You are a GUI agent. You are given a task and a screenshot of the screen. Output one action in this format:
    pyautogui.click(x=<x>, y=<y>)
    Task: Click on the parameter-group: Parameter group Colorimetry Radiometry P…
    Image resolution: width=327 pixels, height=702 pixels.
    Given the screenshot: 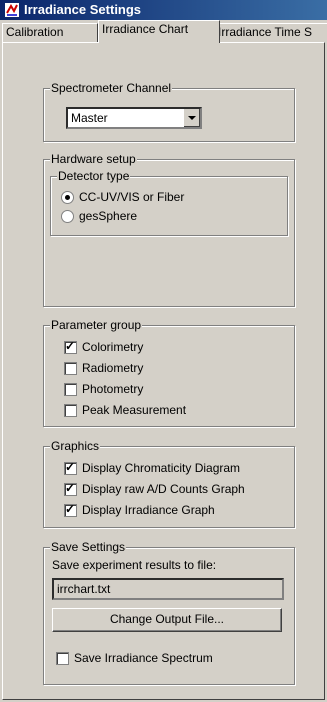 What is the action you would take?
    pyautogui.click(x=169, y=372)
    